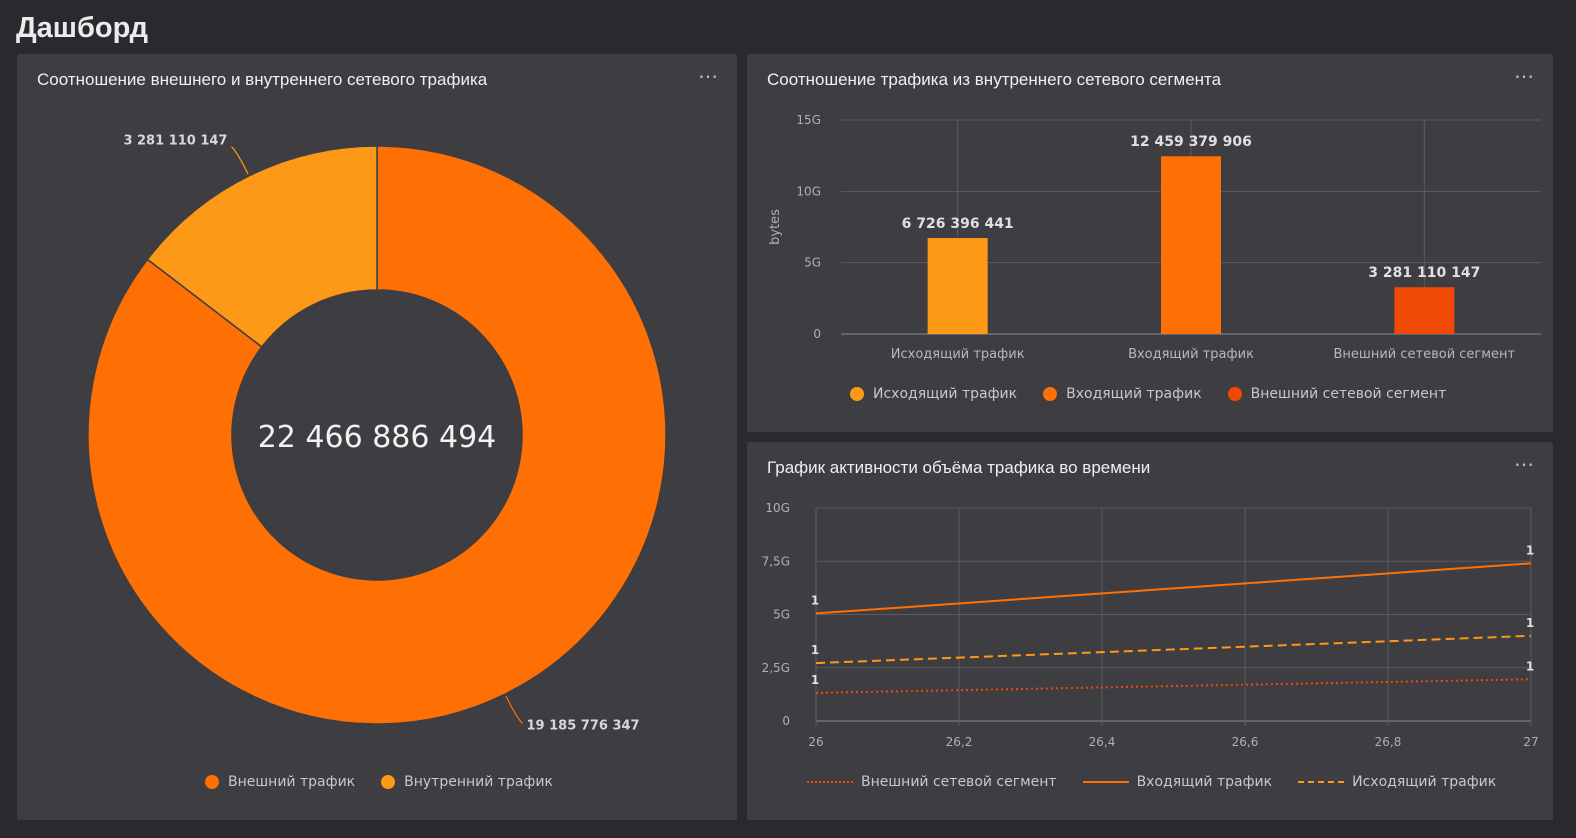  What do you see at coordinates (1530, 742) in the screenshot?
I see `x-tick-label: 27` at bounding box center [1530, 742].